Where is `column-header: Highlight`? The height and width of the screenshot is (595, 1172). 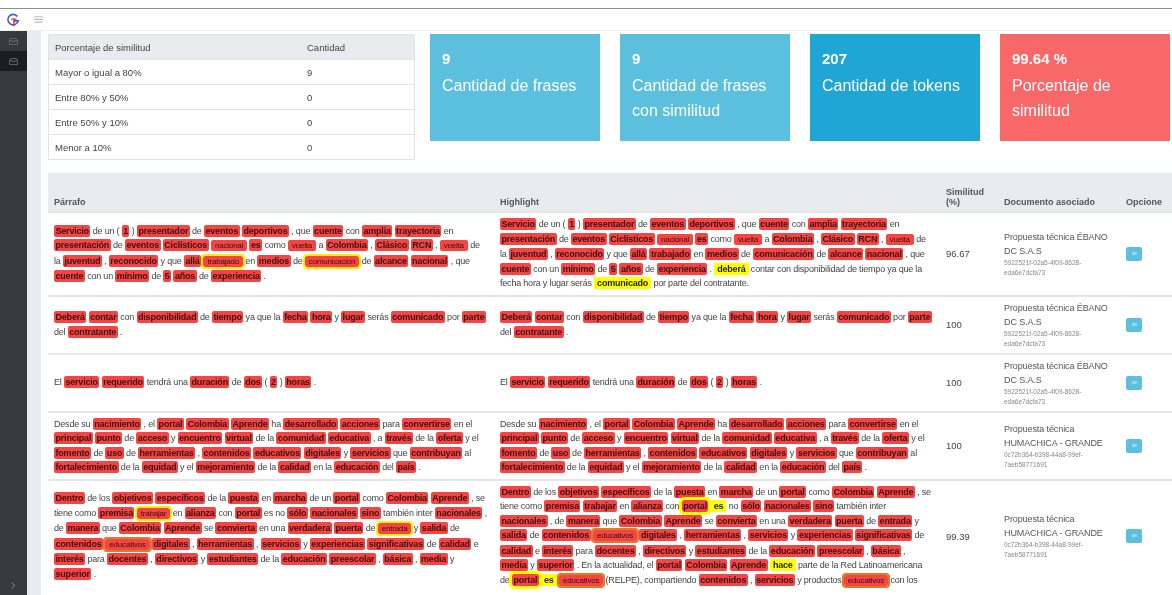 column-header: Highlight is located at coordinates (717, 192).